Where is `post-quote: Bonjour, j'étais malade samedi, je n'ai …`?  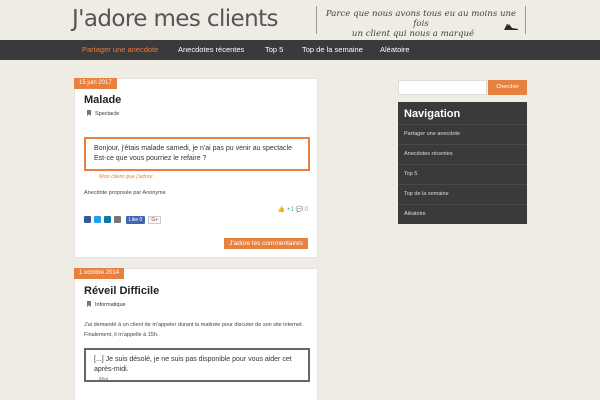 post-quote: Bonjour, j'étais malade samedi, je n'ai … is located at coordinates (197, 154).